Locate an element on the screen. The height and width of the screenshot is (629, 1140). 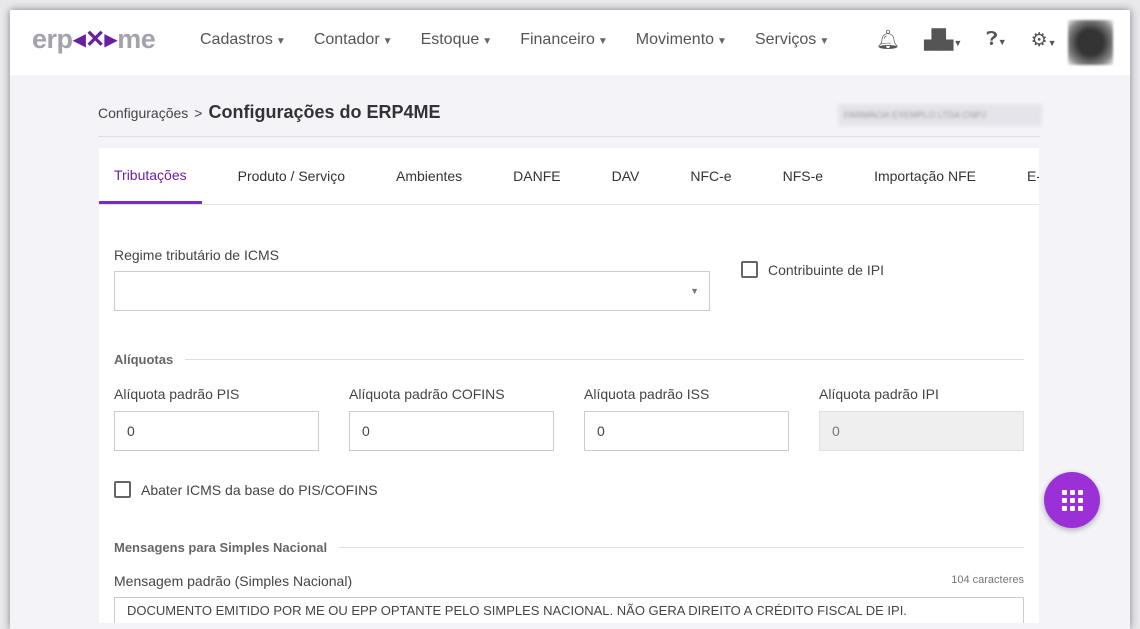
breadcrumb-parent: Configurações is located at coordinates (143, 113).